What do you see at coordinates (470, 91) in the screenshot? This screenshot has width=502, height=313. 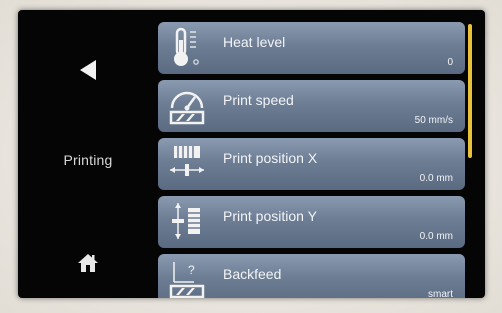 I see `scrollbar` at bounding box center [470, 91].